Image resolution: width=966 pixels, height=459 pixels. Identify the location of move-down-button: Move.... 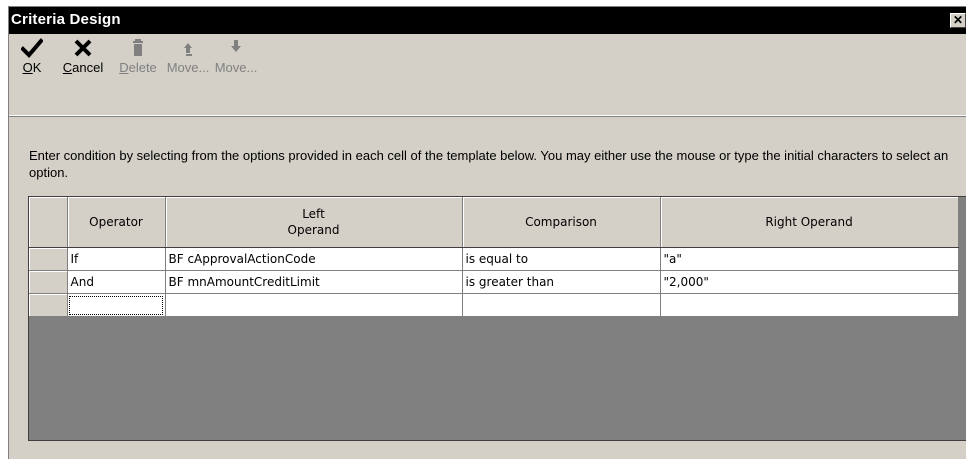
(236, 58).